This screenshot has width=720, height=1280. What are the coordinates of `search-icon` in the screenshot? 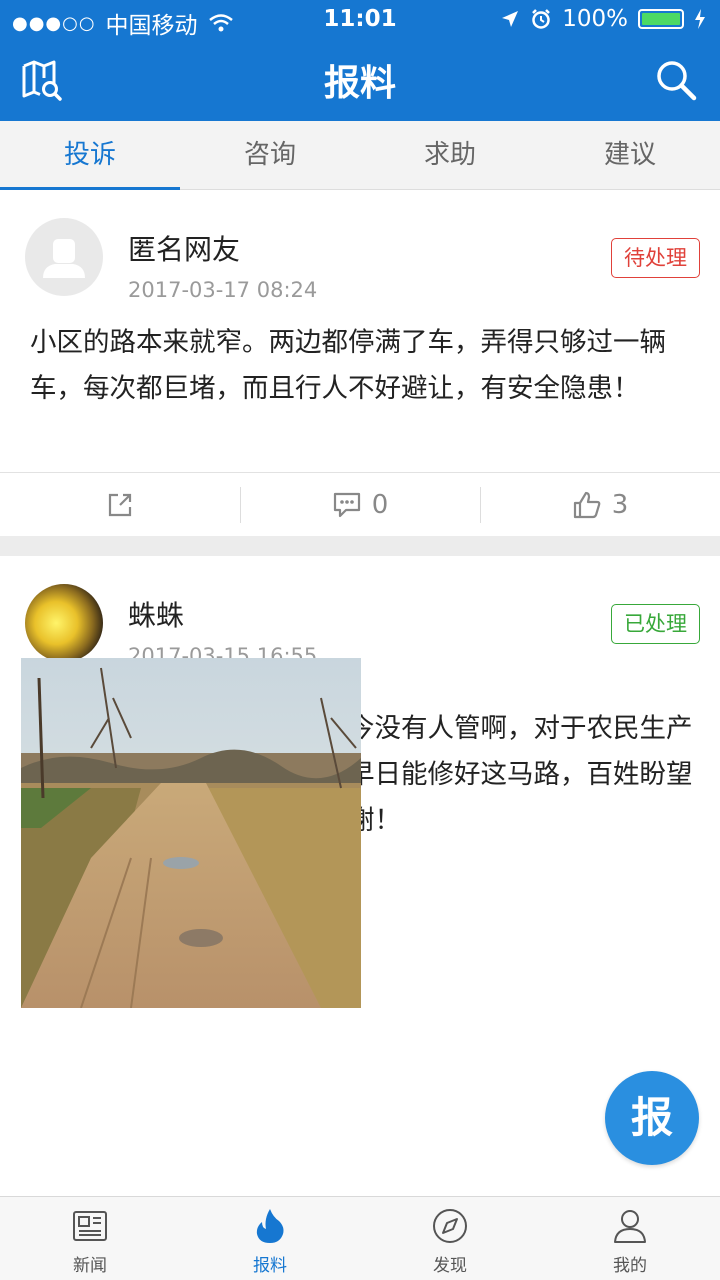 It's located at (676, 80).